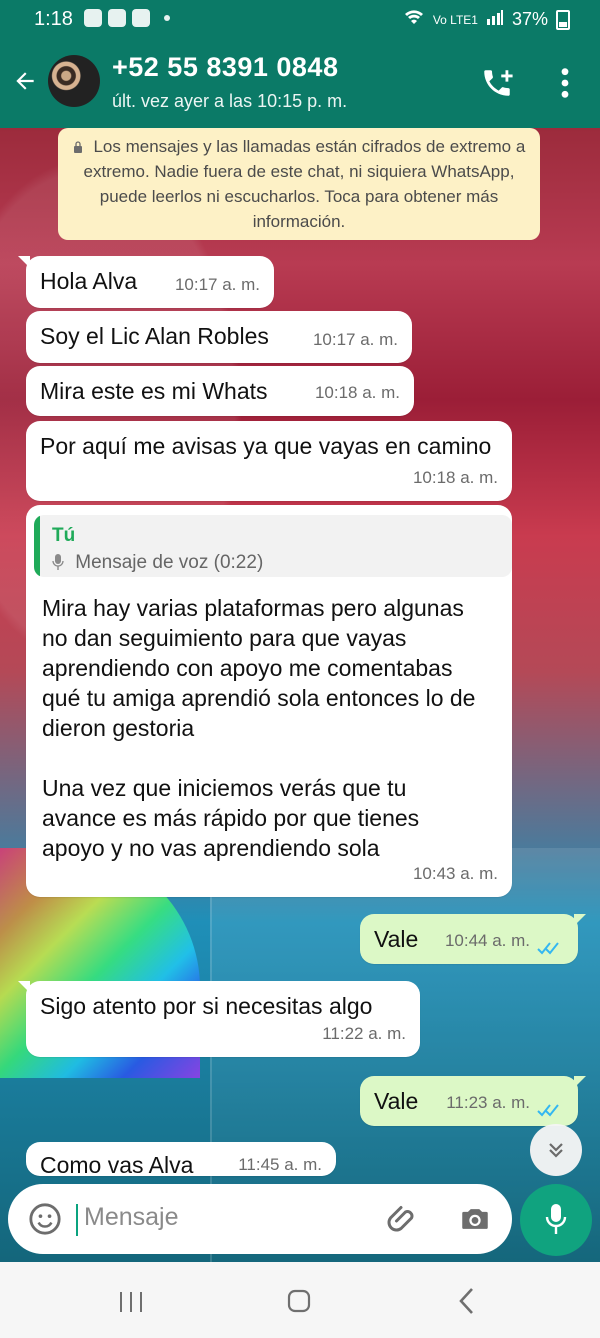 This screenshot has height=1338, width=600. I want to click on message-text: Como vas Alva, so click(117, 1164).